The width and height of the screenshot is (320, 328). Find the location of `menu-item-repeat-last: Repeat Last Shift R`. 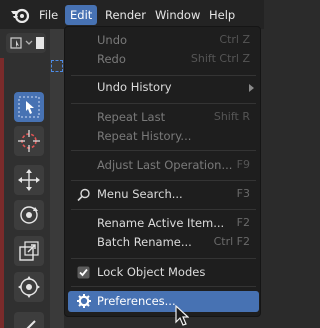

menu-item-repeat-last: Repeat Last Shift R is located at coordinates (163, 117).